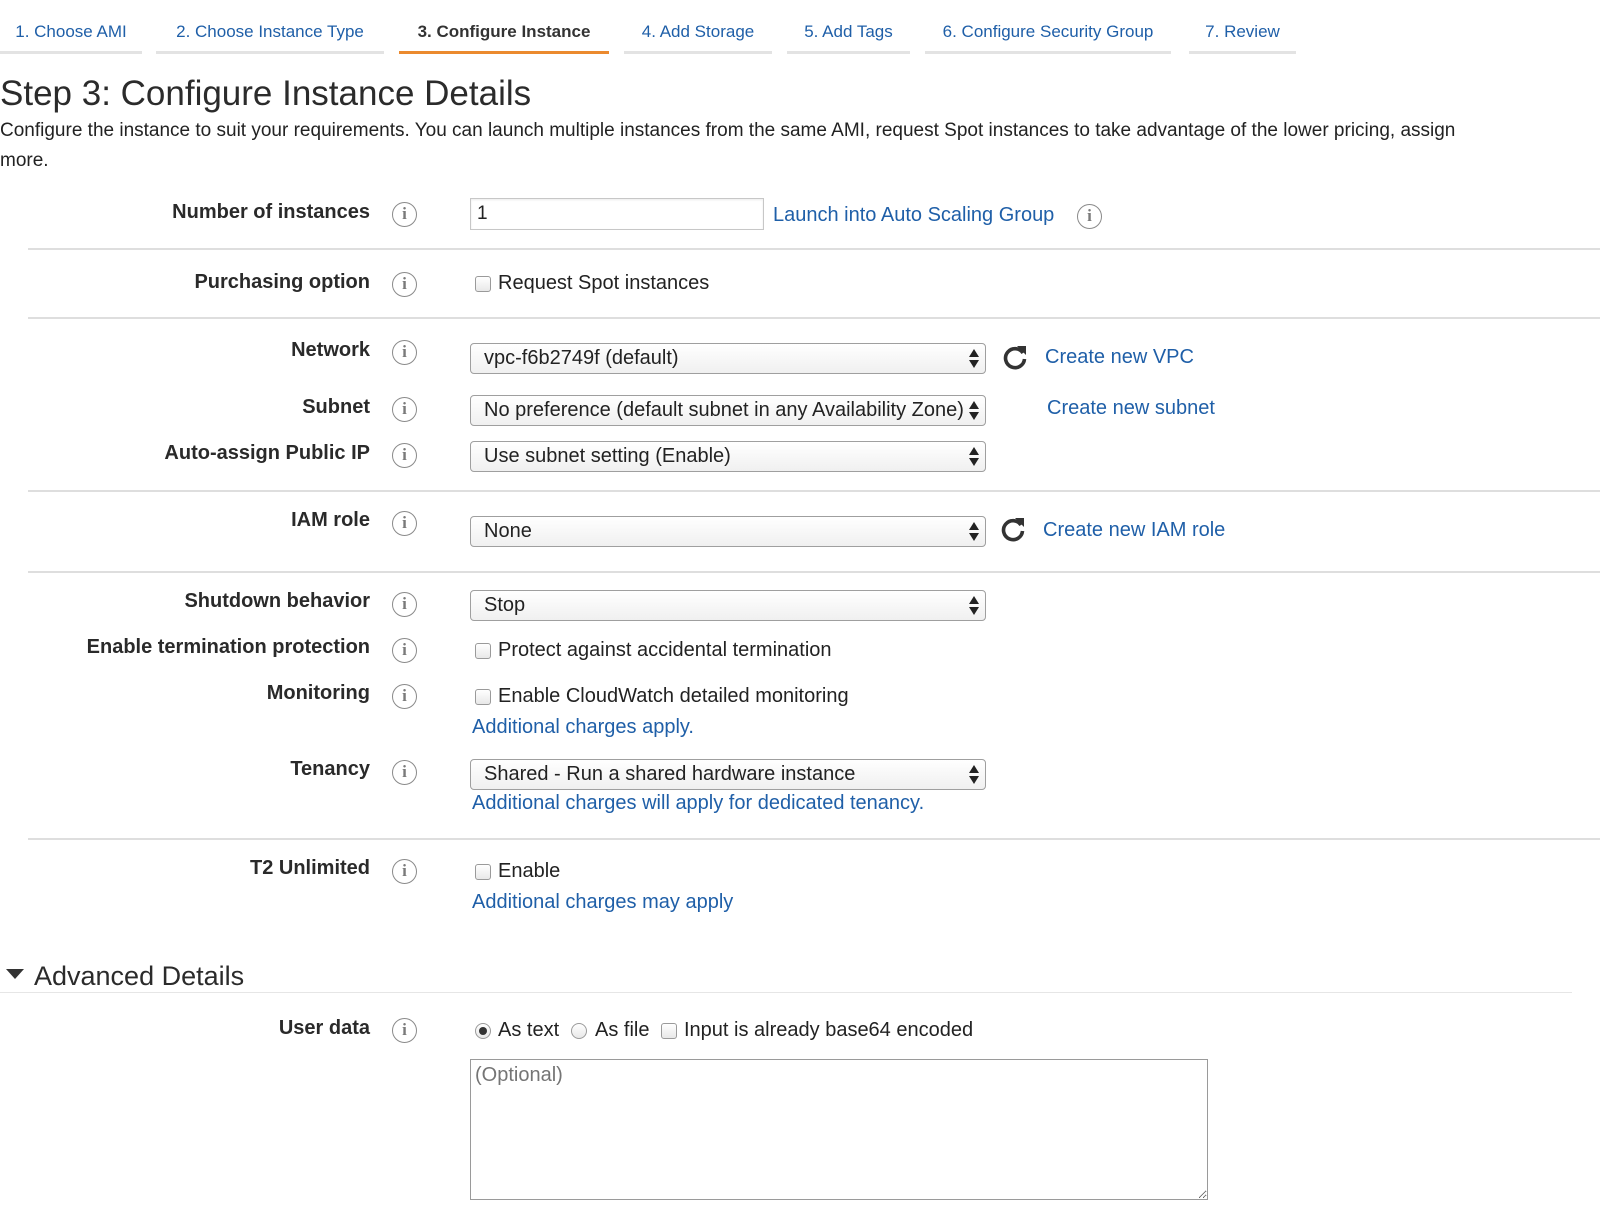 This screenshot has width=1600, height=1212. I want to click on shutdown-behavior-label: Shutdown behavior, so click(277, 601).